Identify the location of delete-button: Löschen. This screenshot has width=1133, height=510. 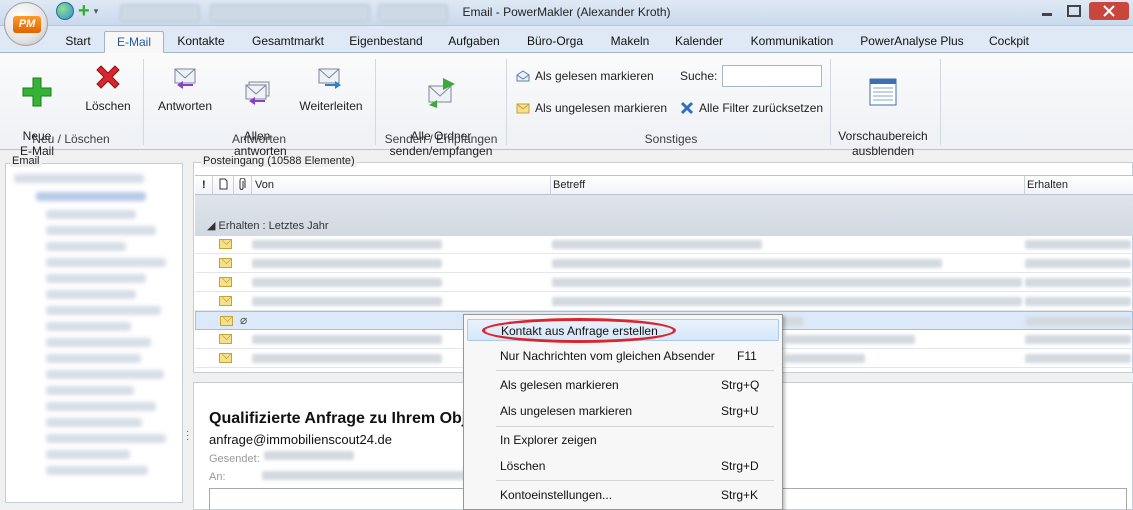
(108, 87).